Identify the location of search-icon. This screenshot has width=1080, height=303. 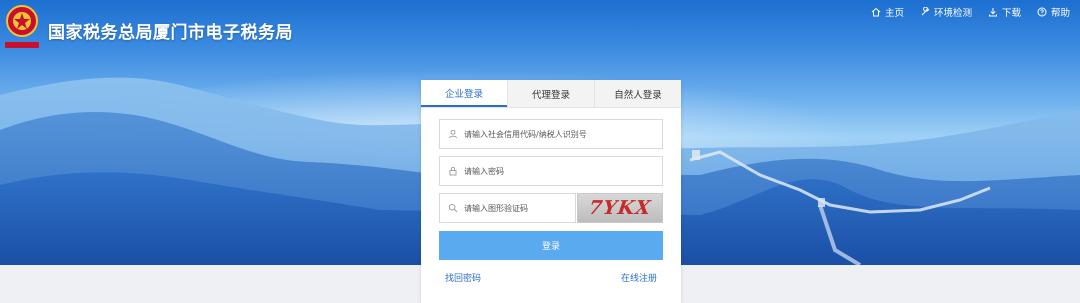
(453, 208).